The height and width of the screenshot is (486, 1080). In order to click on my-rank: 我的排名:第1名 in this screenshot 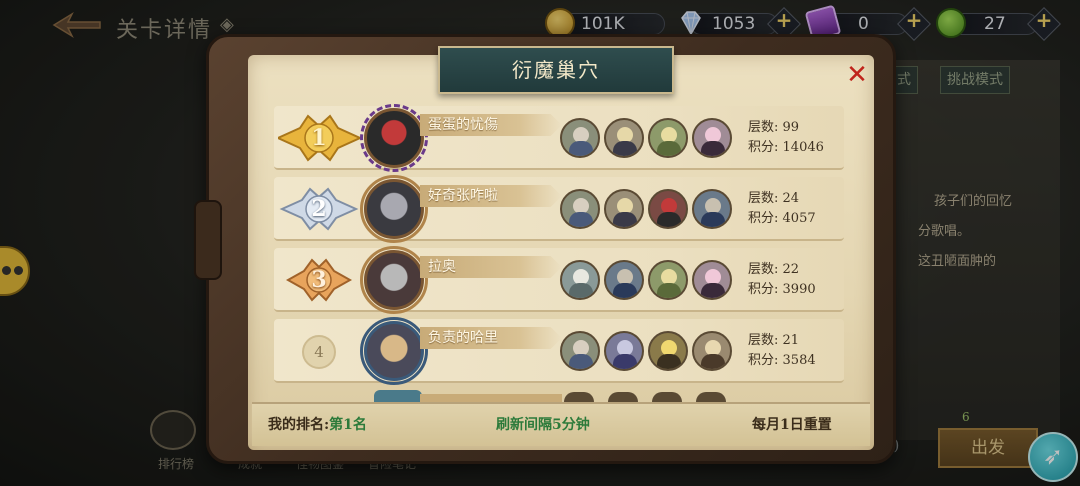, I will do `click(317, 425)`.